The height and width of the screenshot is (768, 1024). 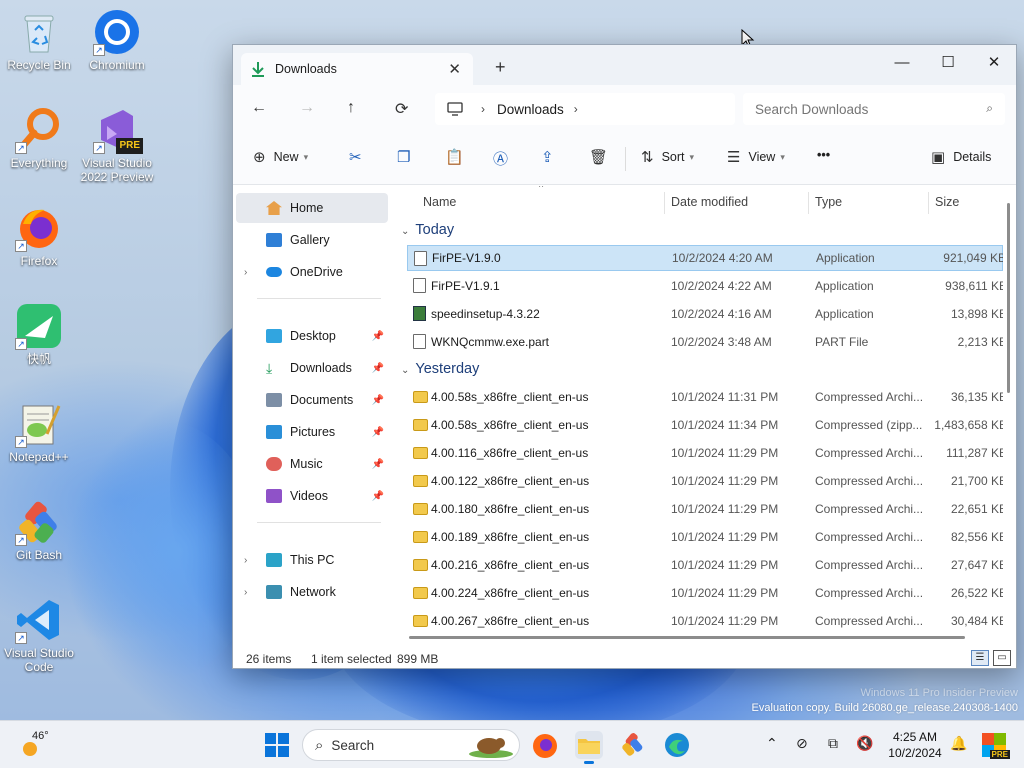 What do you see at coordinates (772, 743) in the screenshot?
I see `show-hidden-icons-button: ⌃` at bounding box center [772, 743].